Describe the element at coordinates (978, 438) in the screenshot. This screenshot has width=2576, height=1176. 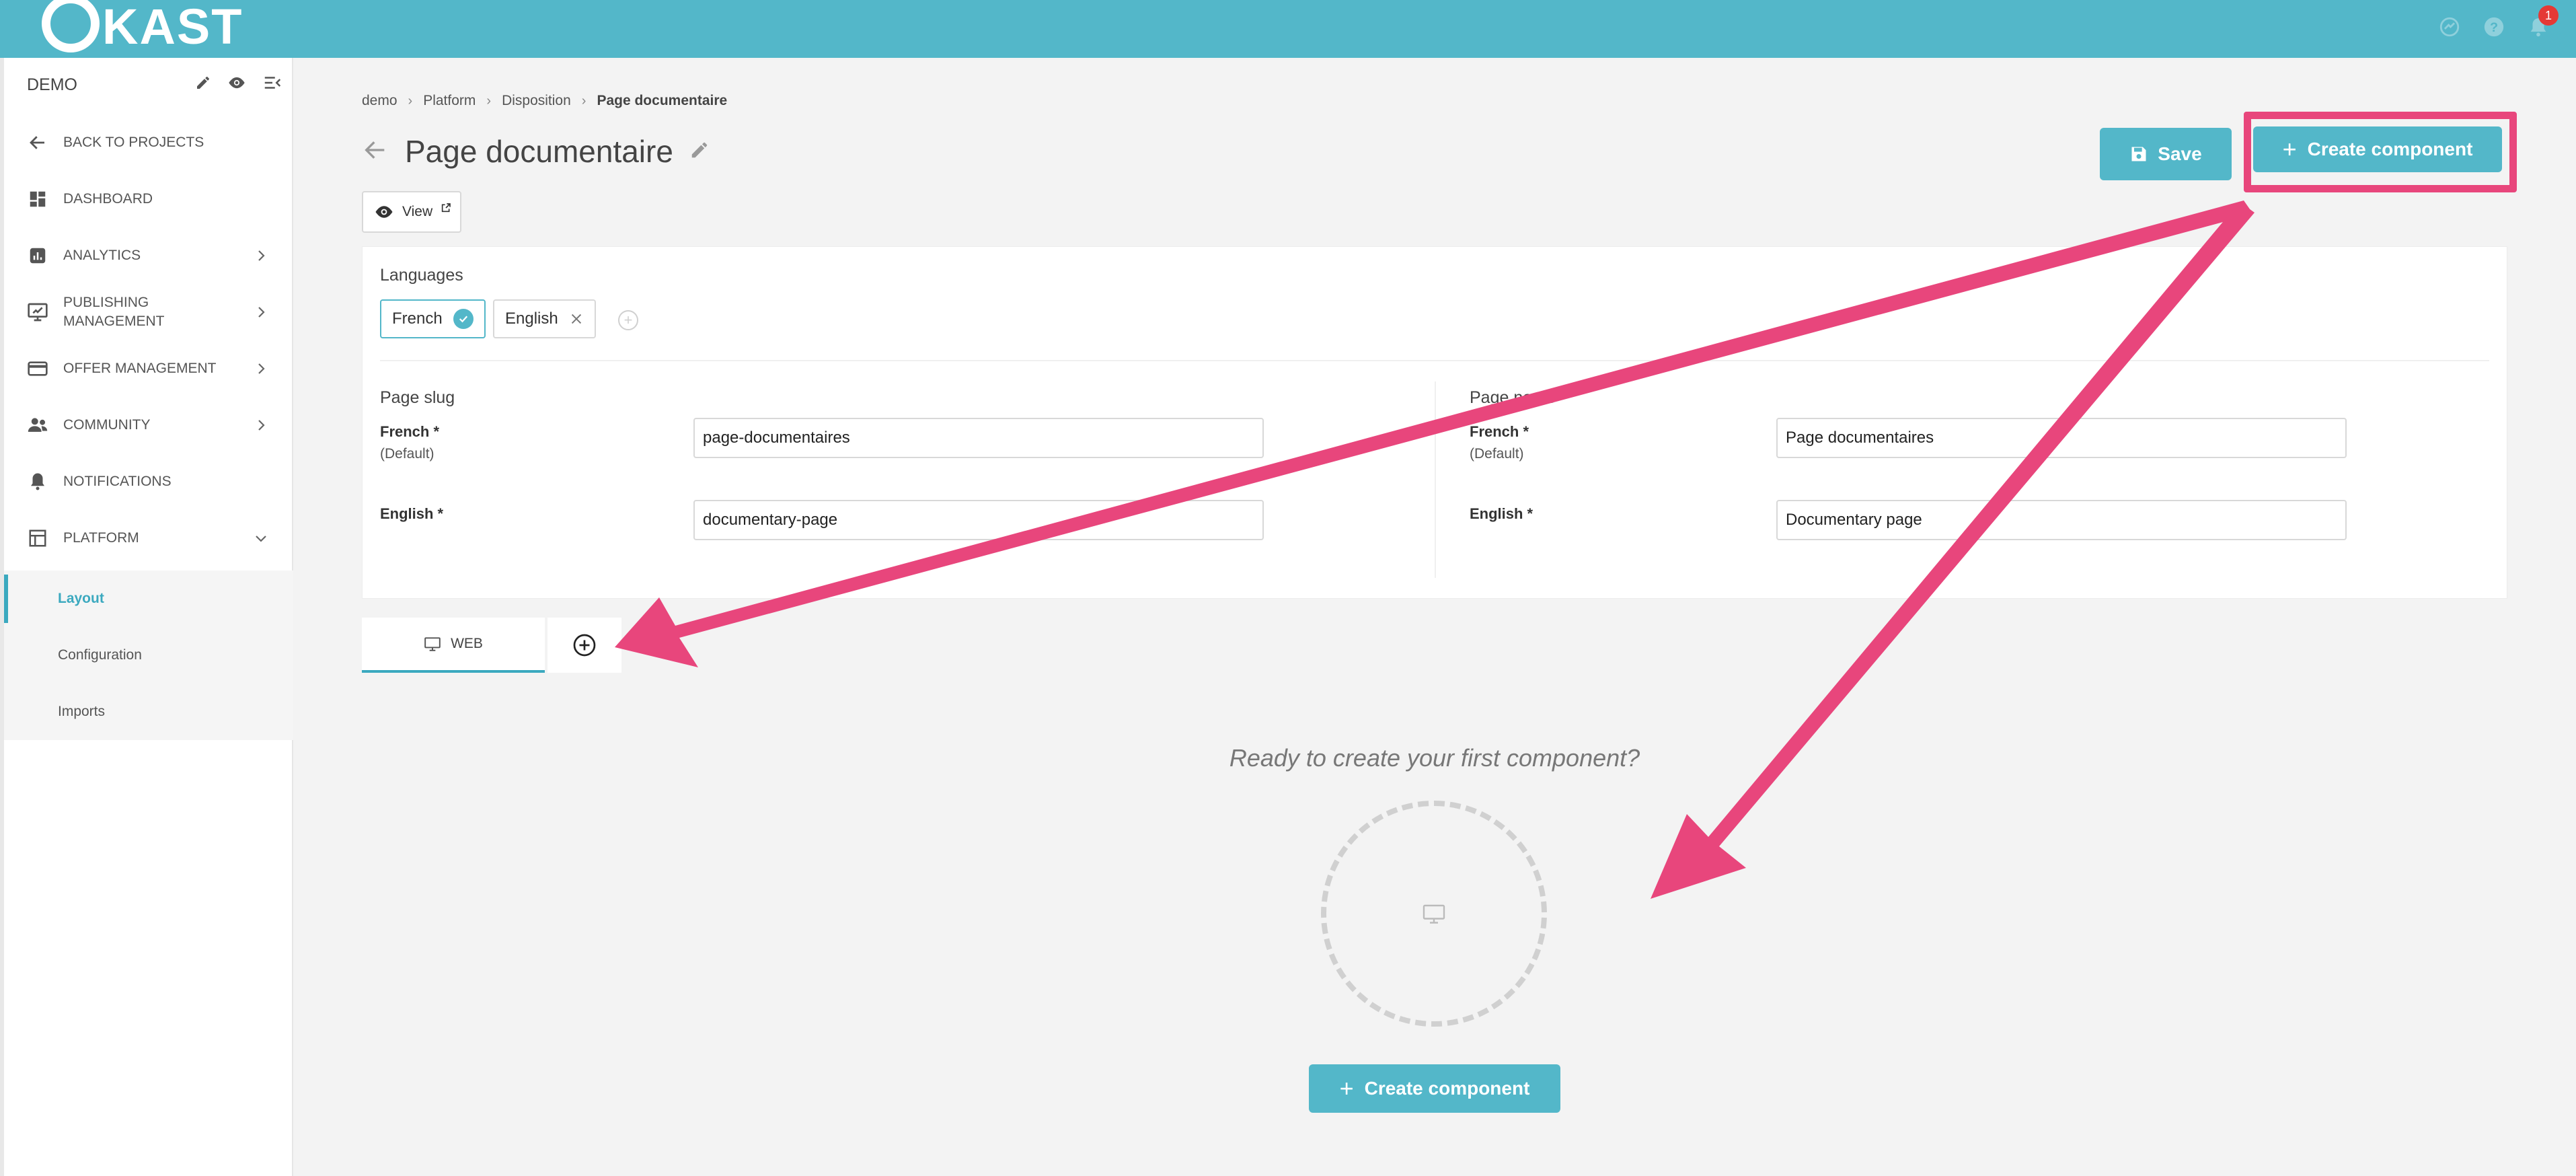
I see `slug-french-input` at that location.